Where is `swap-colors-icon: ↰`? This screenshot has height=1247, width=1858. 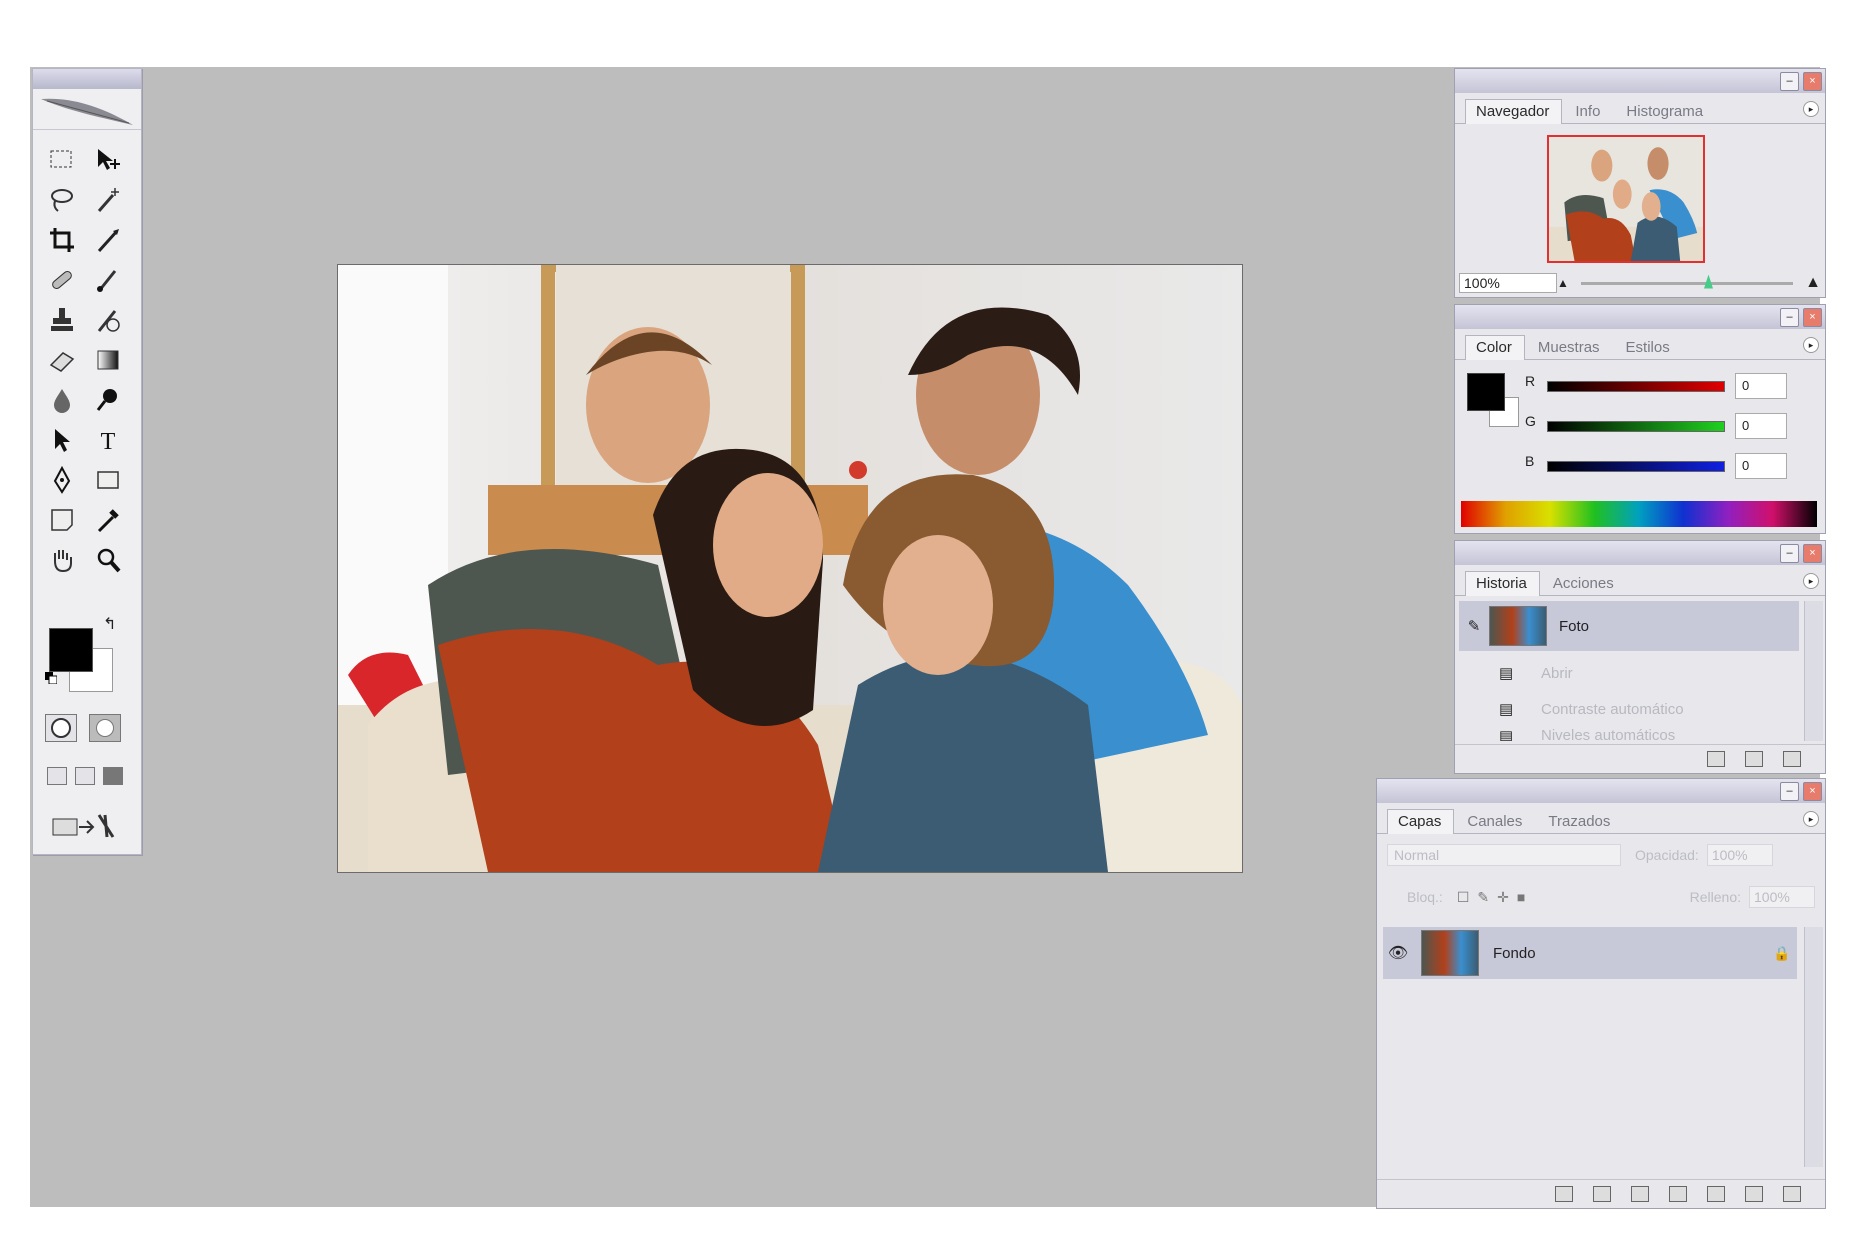
swap-colors-icon: ↰ is located at coordinates (109, 624).